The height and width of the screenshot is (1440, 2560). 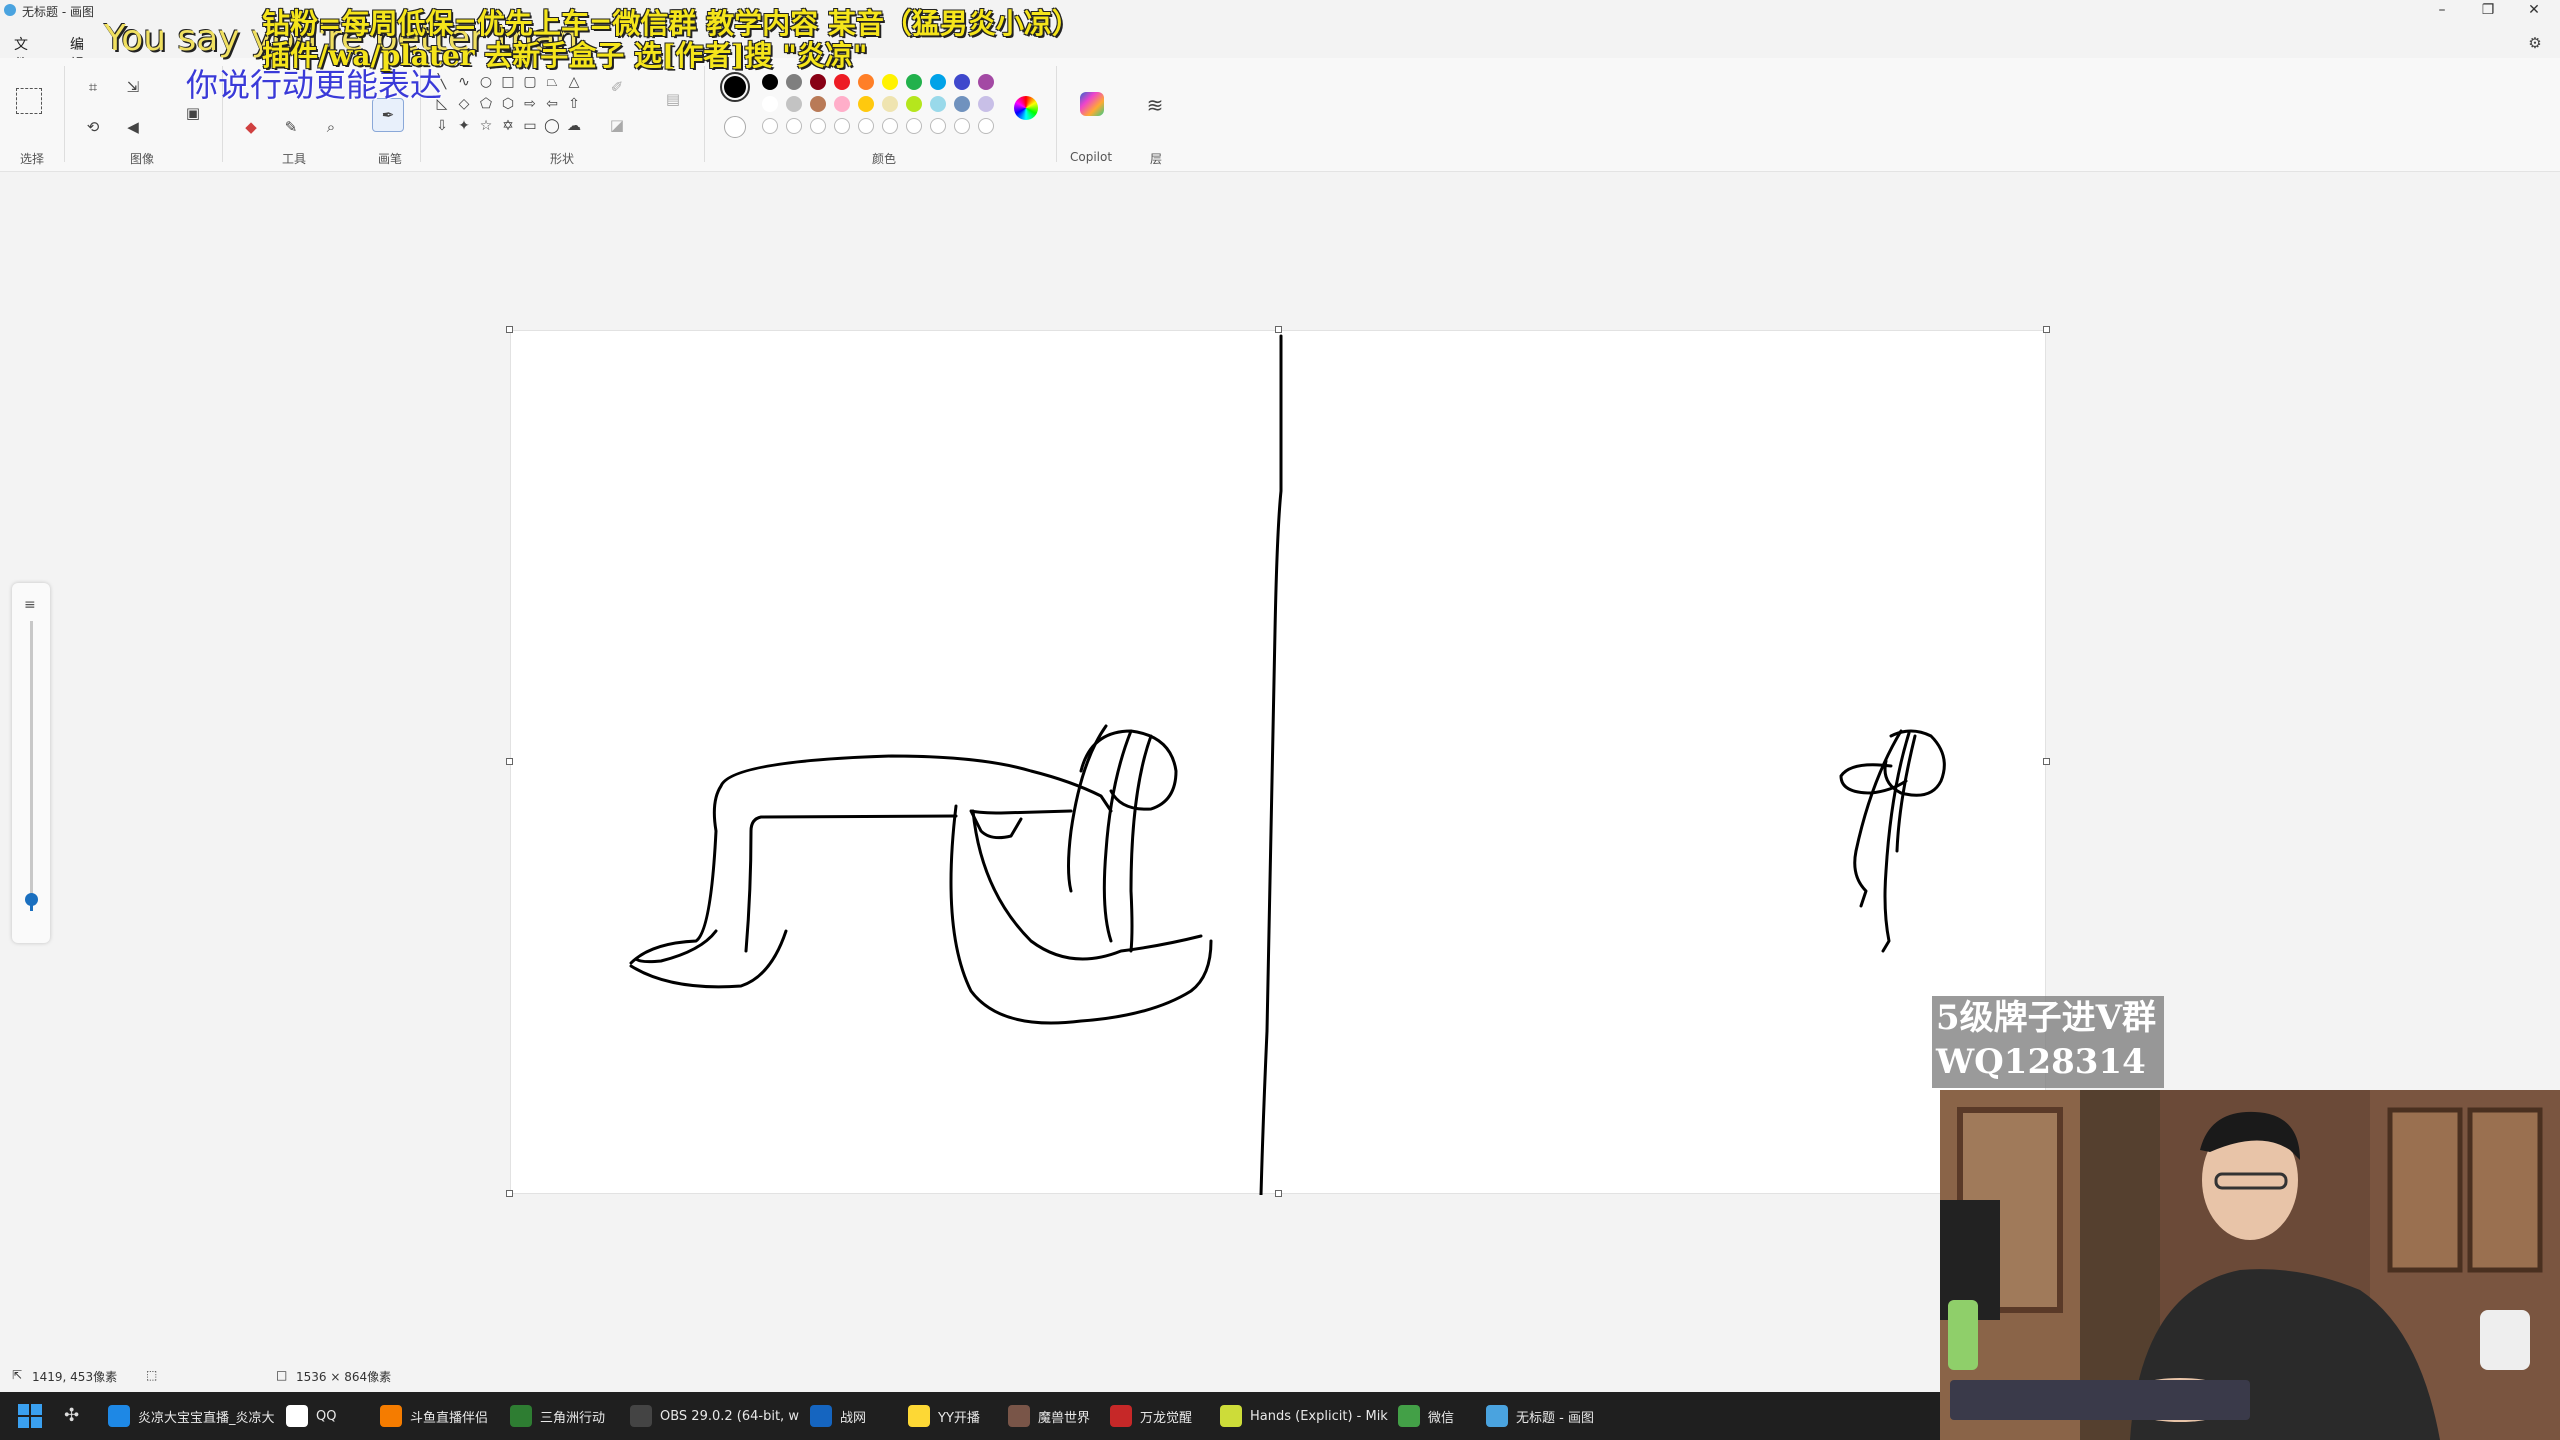 I want to click on fill-icon: ◪, so click(x=617, y=125).